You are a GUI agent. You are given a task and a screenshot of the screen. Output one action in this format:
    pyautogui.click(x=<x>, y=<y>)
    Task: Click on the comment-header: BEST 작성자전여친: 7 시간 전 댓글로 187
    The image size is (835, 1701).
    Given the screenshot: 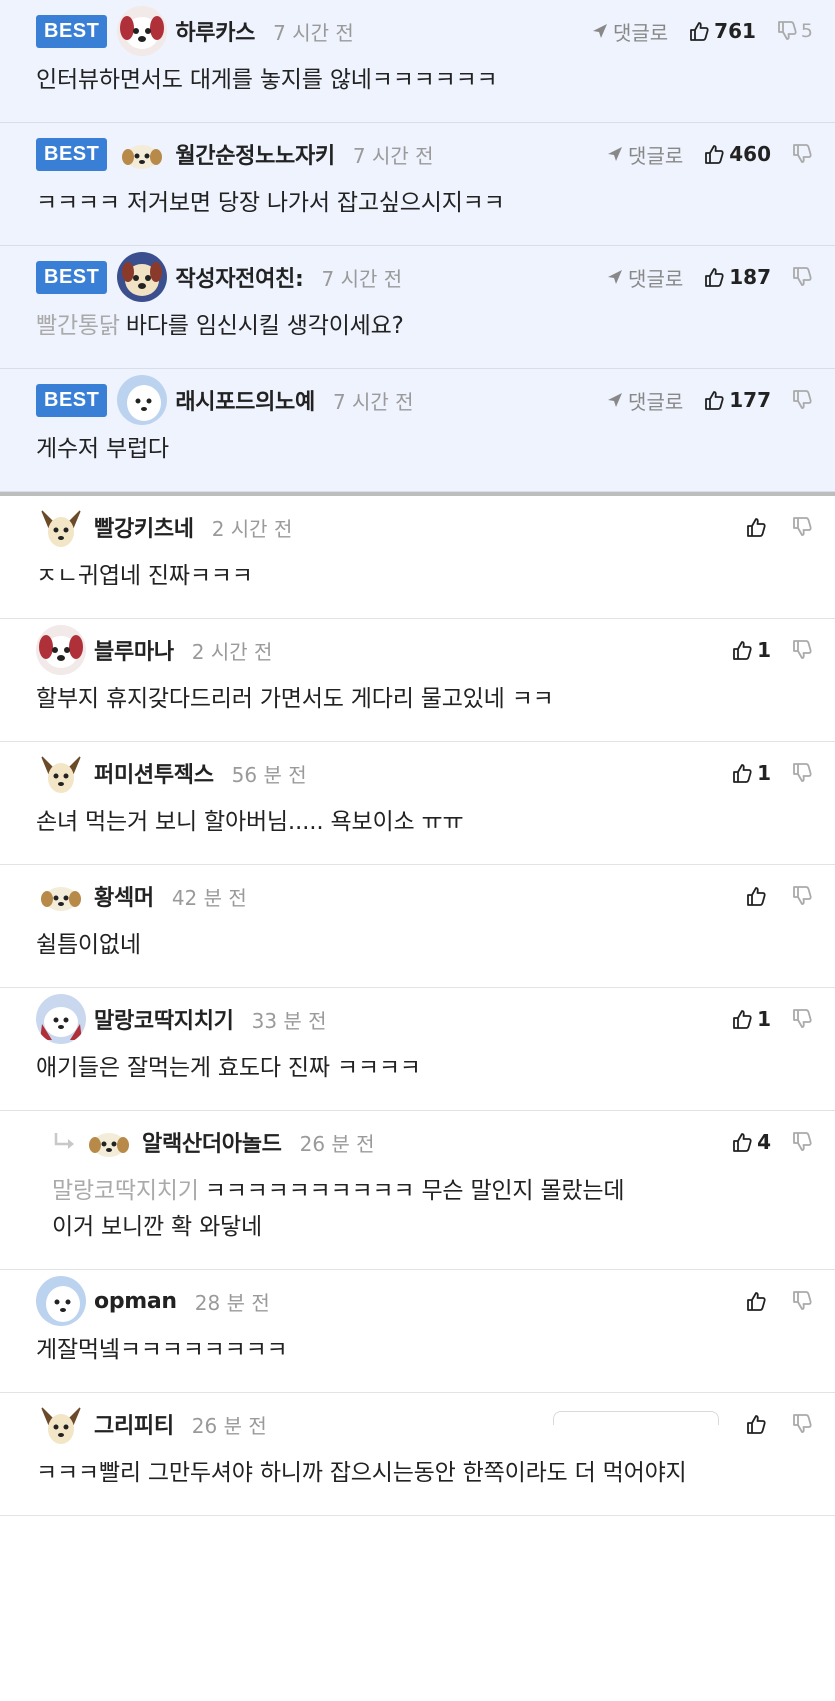 What is the action you would take?
    pyautogui.click(x=417, y=277)
    